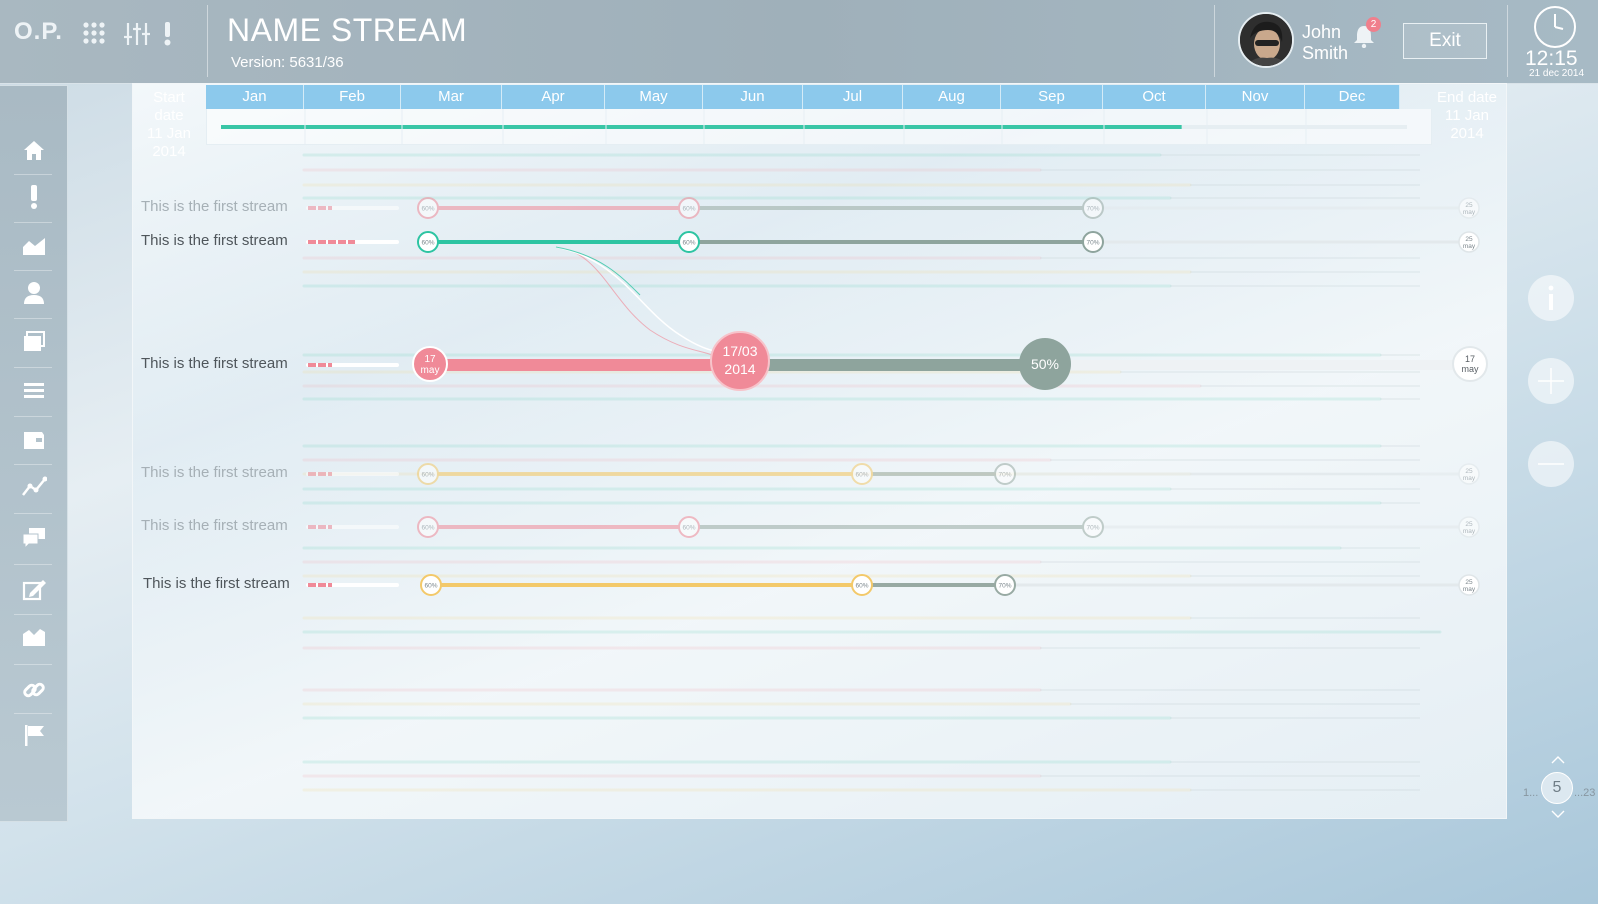 The width and height of the screenshot is (1598, 904). I want to click on mountain-chart-icon, so click(33, 637).